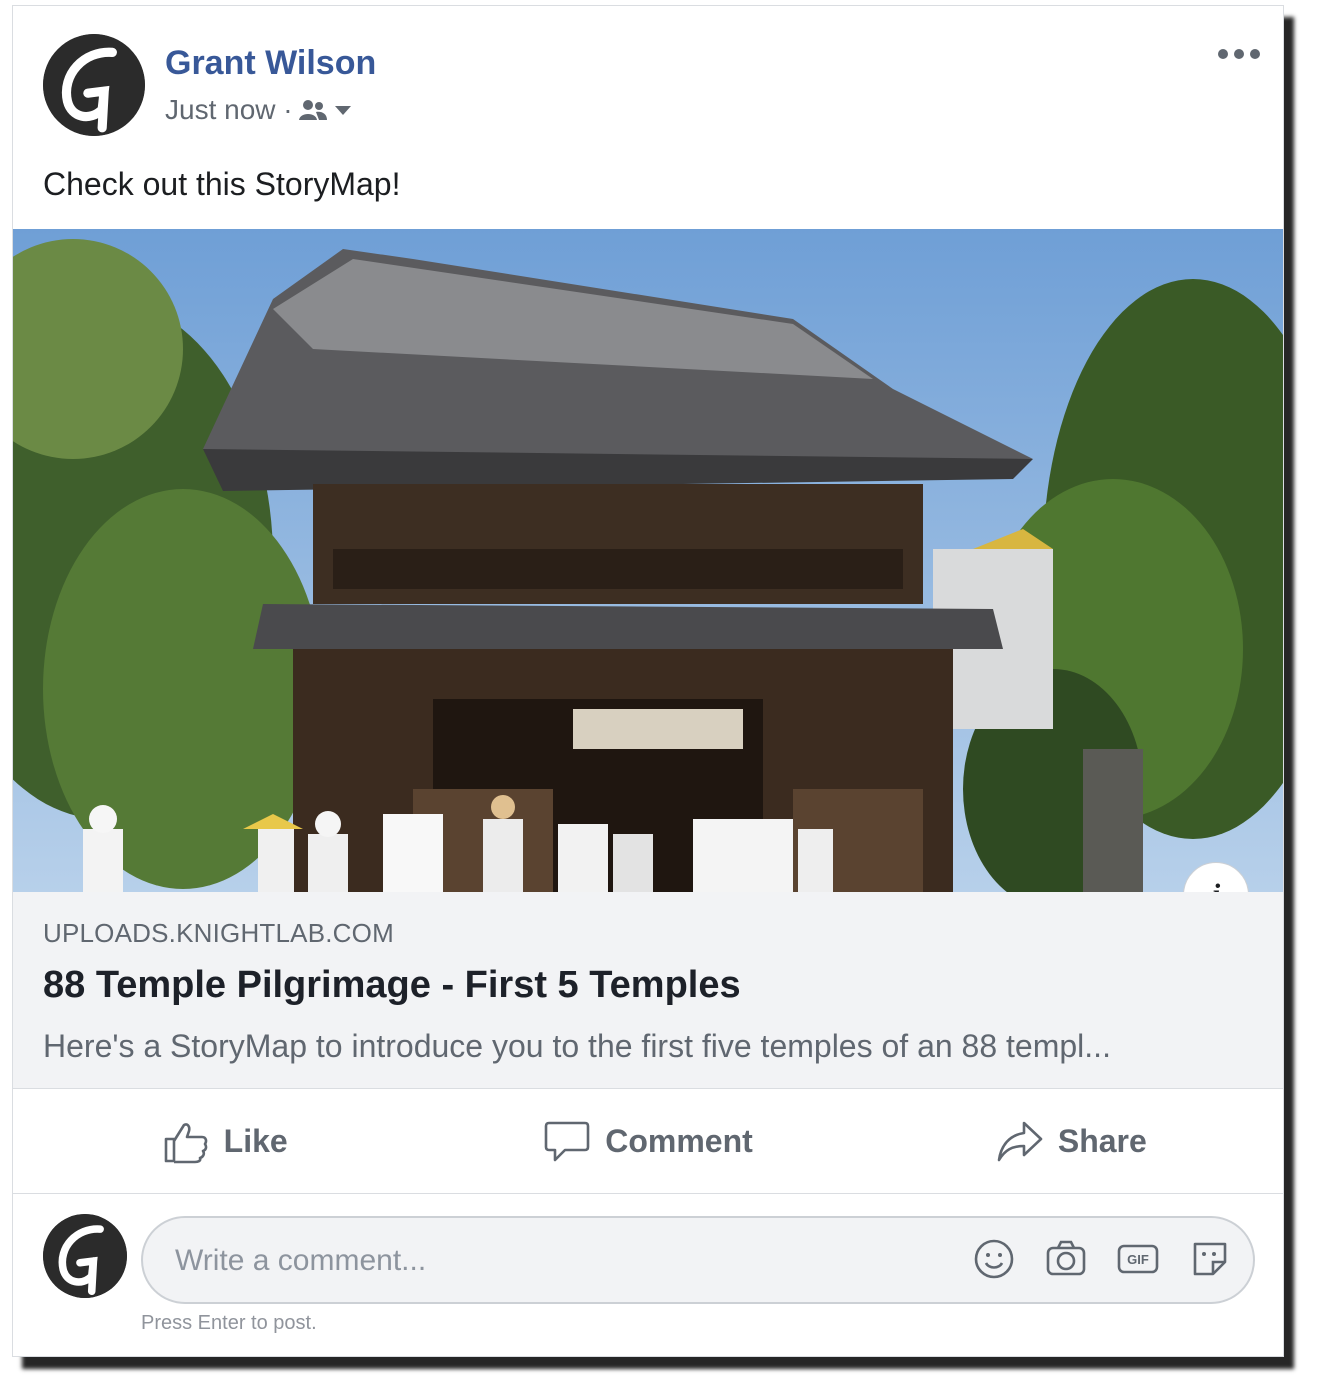 The image size is (1320, 1393). What do you see at coordinates (1210, 1259) in the screenshot?
I see `sticker-icon` at bounding box center [1210, 1259].